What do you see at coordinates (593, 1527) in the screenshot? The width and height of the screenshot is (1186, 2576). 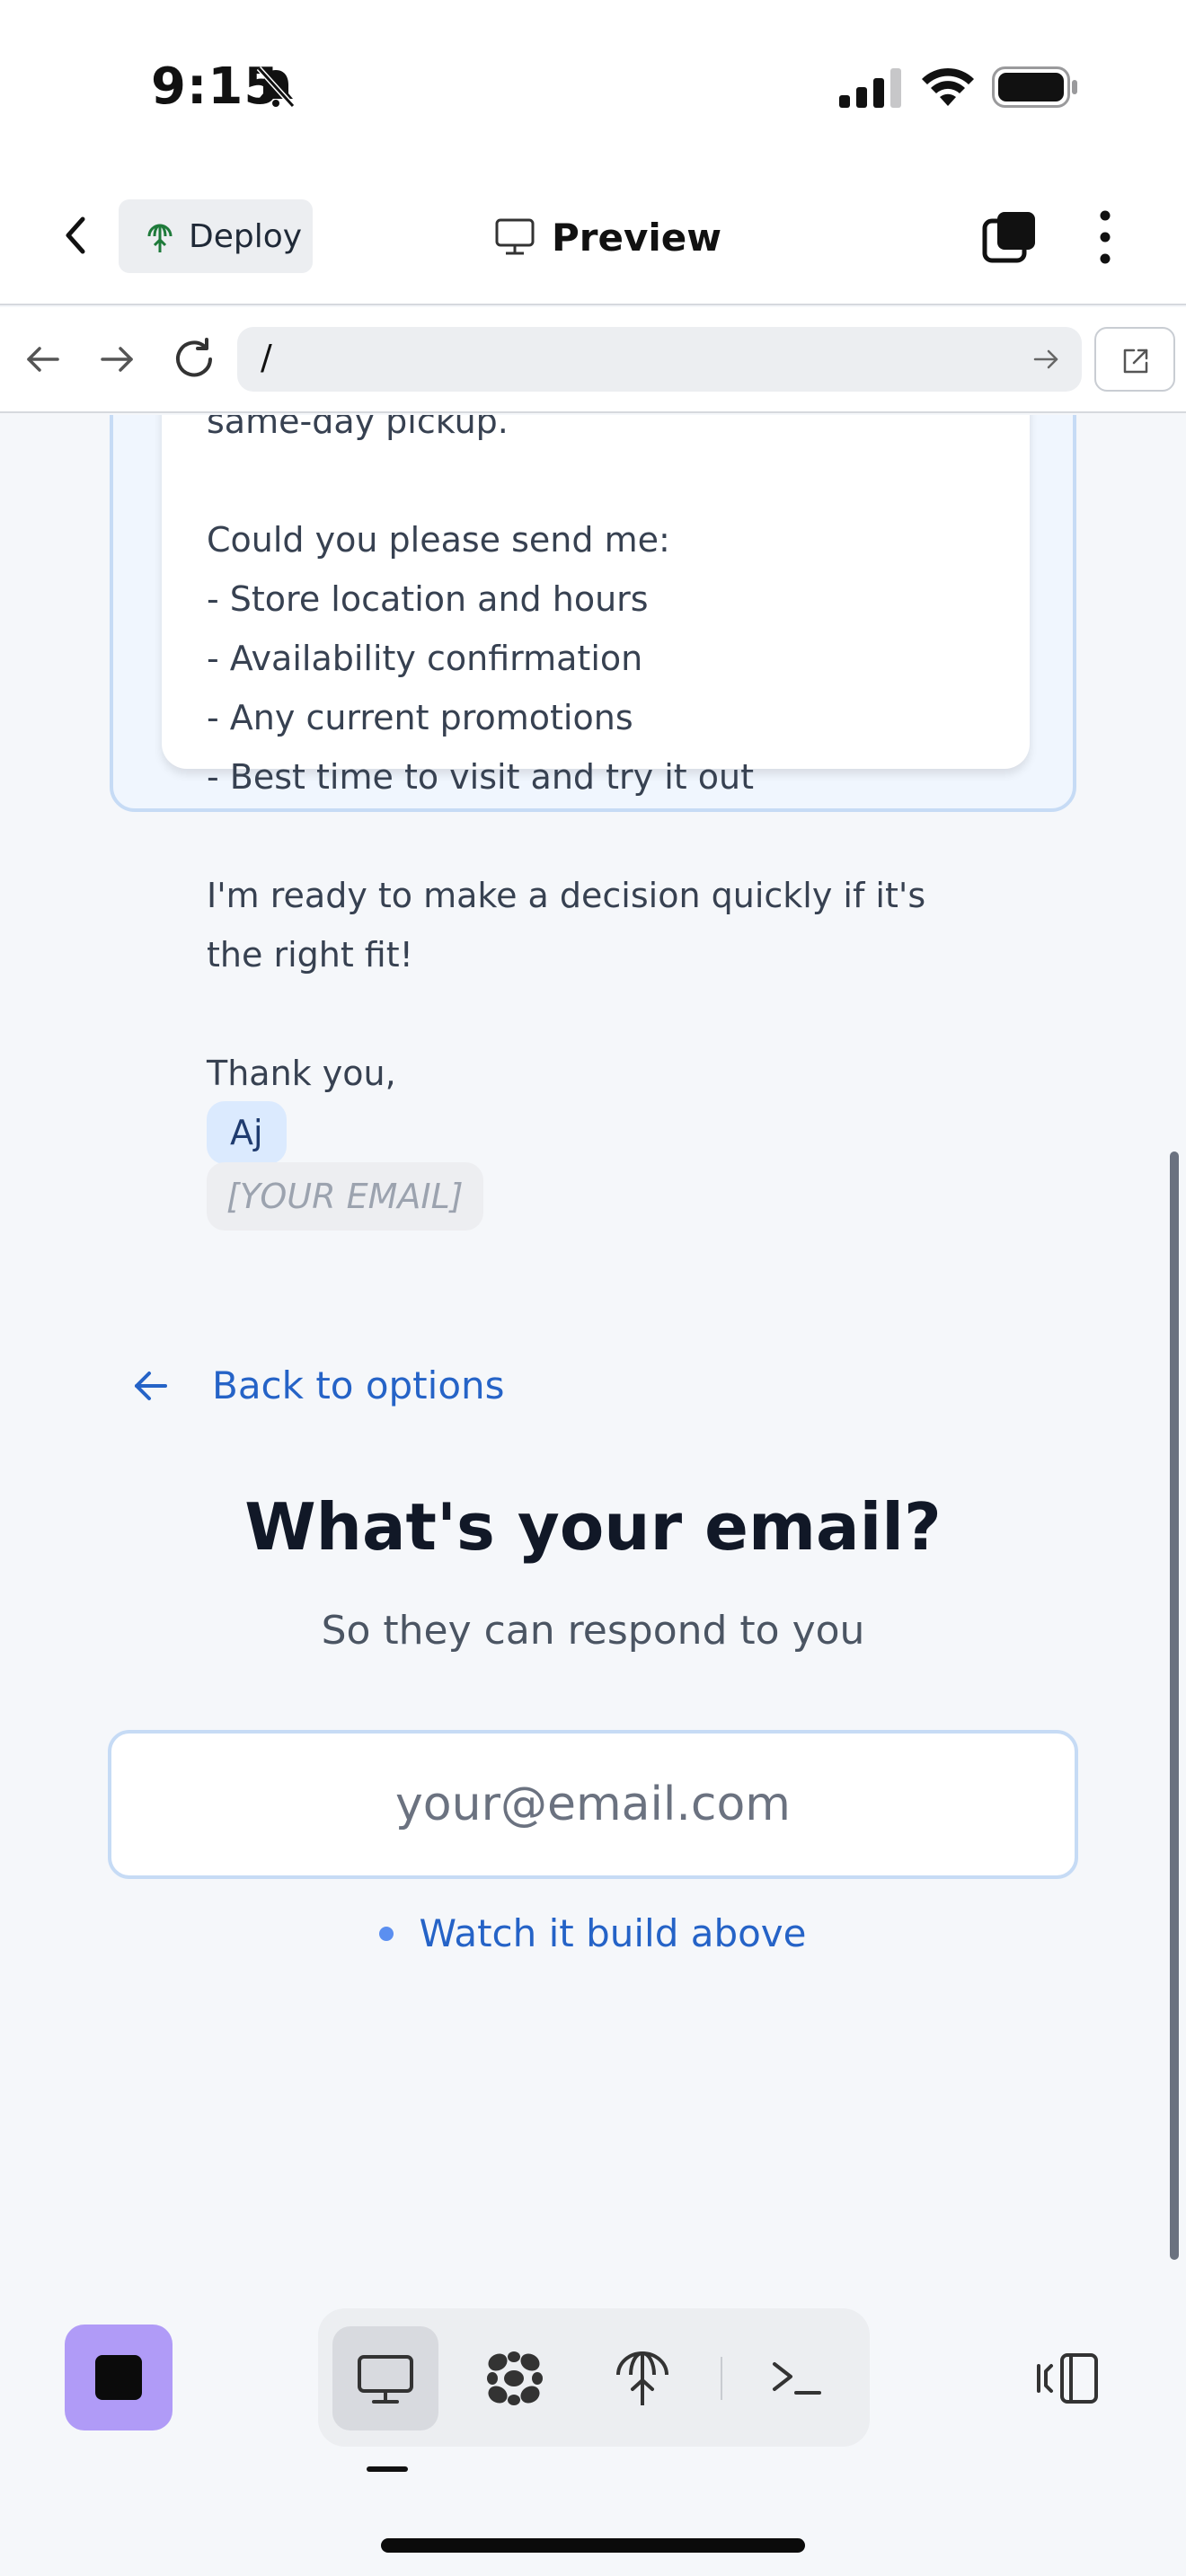 I see `question-title: What's your email?` at bounding box center [593, 1527].